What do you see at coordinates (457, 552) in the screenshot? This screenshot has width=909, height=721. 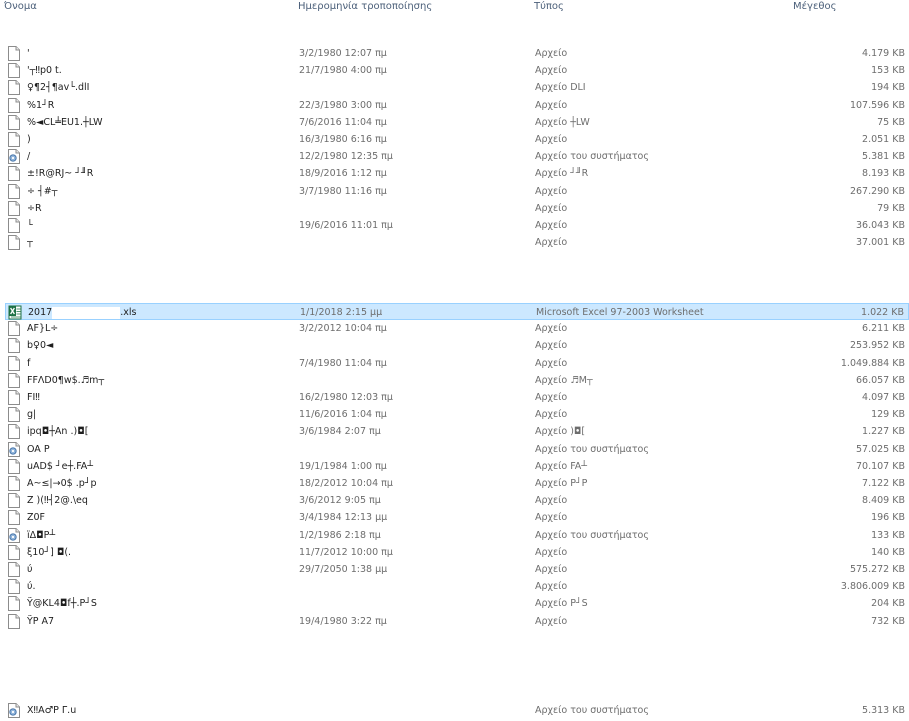 I see `file-row: ξ10┘] ◘(. 11/7/2012 10:00 πμ Αρχείο 140 KB` at bounding box center [457, 552].